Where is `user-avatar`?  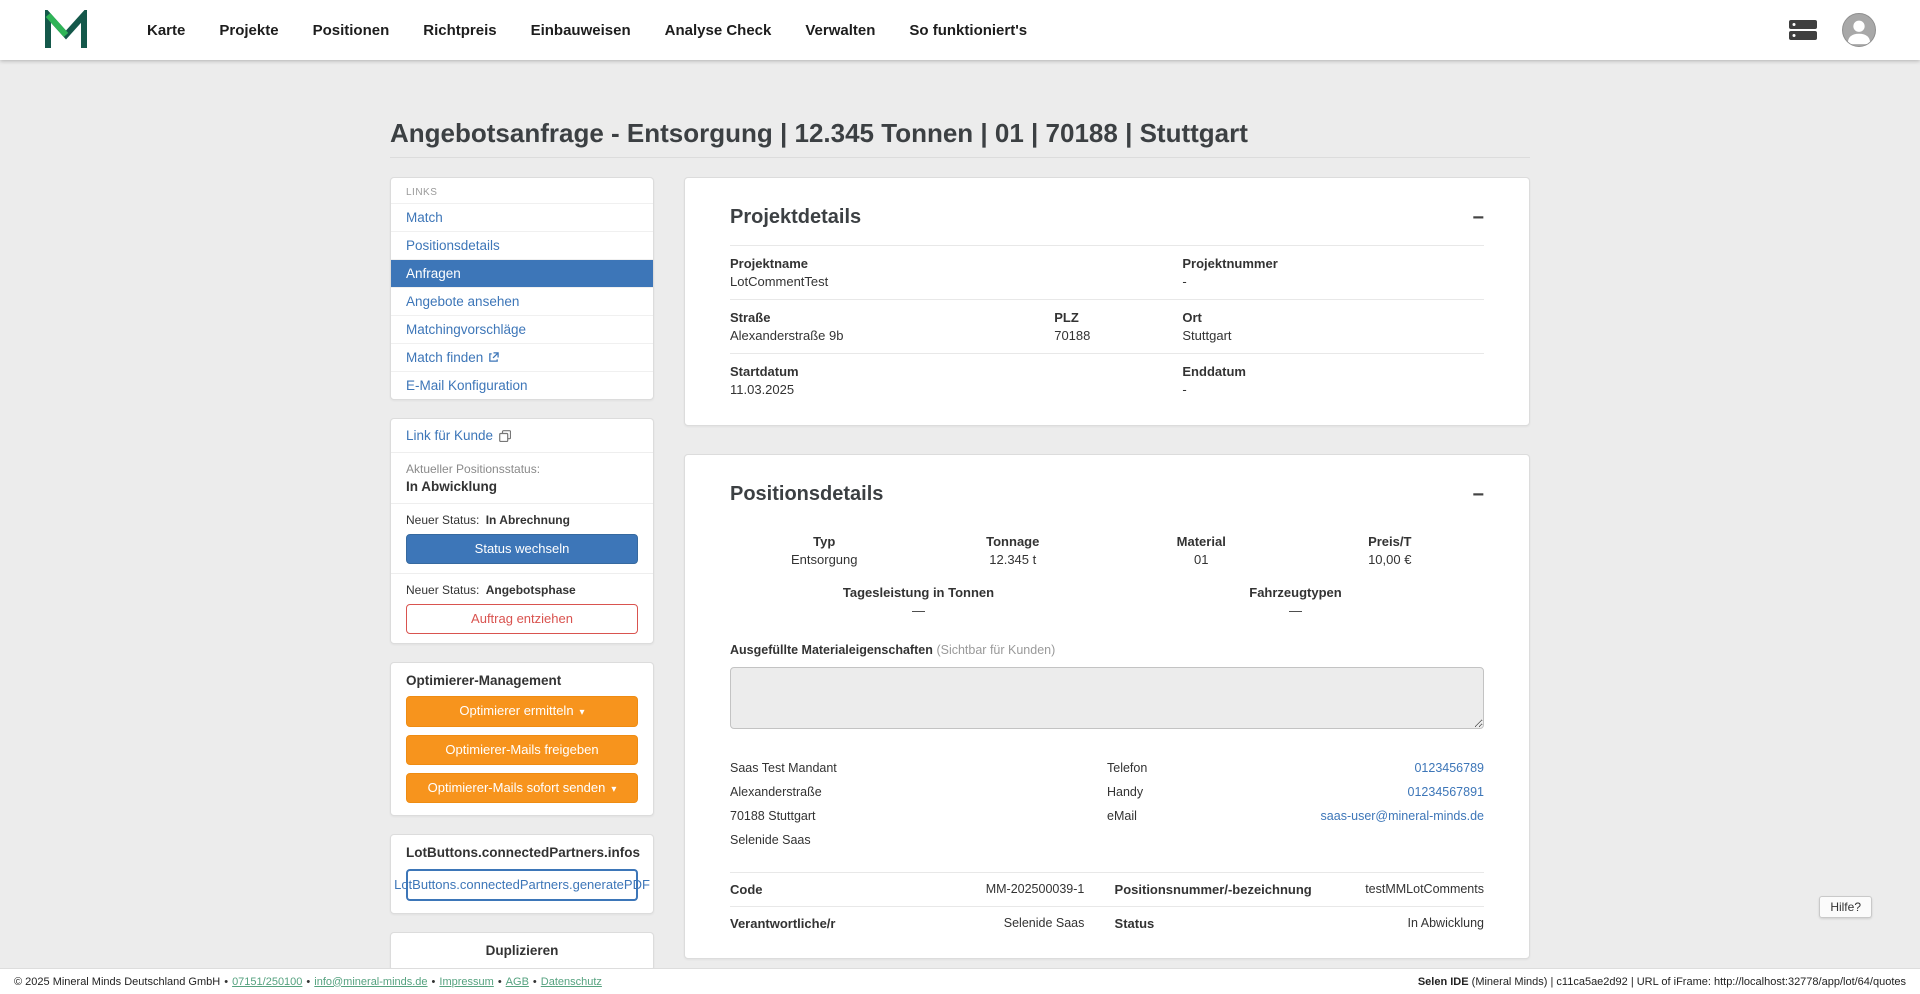 user-avatar is located at coordinates (1859, 30).